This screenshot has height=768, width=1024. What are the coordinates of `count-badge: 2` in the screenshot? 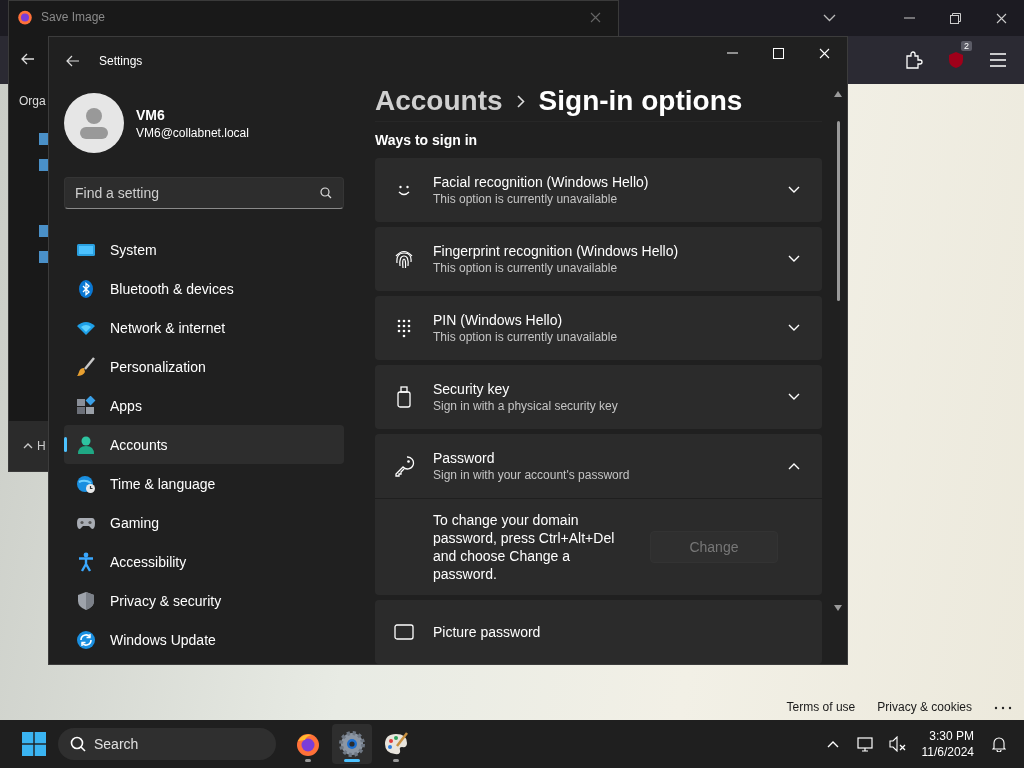 It's located at (966, 46).